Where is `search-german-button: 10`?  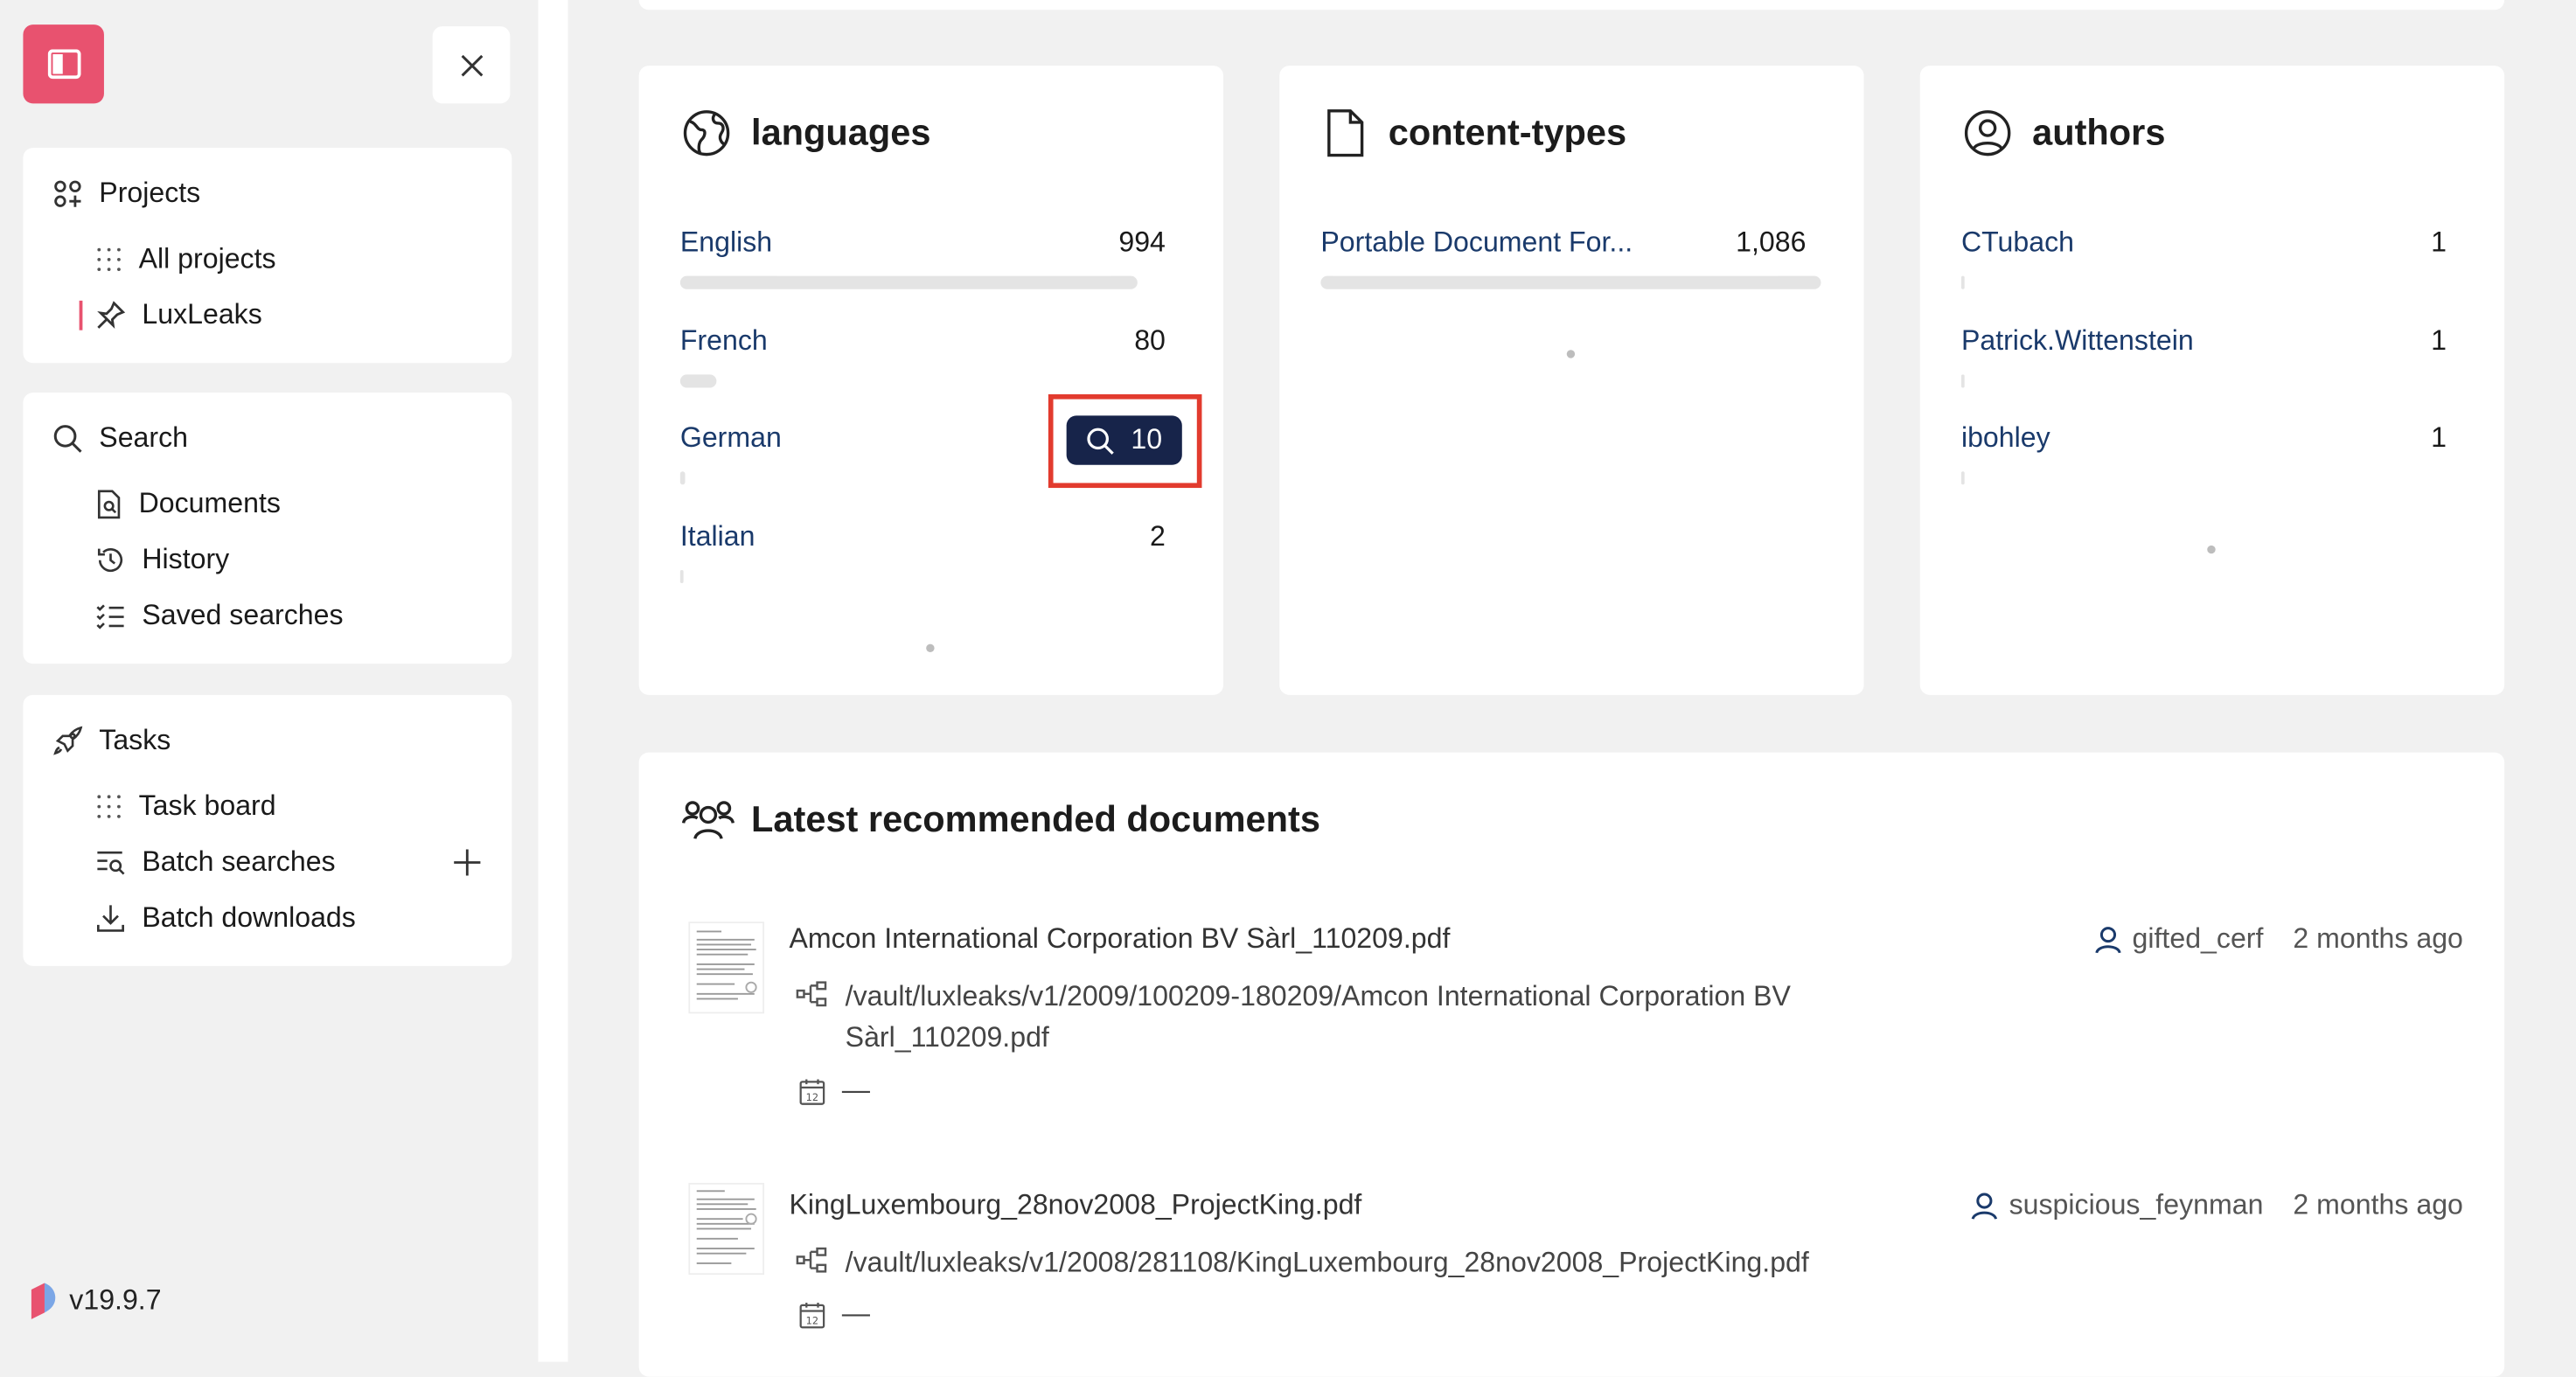
search-german-button: 10 is located at coordinates (1124, 440).